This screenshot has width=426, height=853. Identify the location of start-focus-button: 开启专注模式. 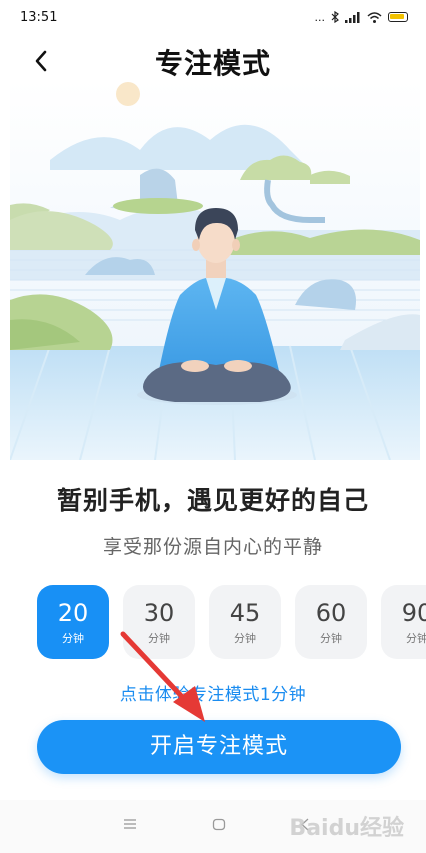
(219, 747).